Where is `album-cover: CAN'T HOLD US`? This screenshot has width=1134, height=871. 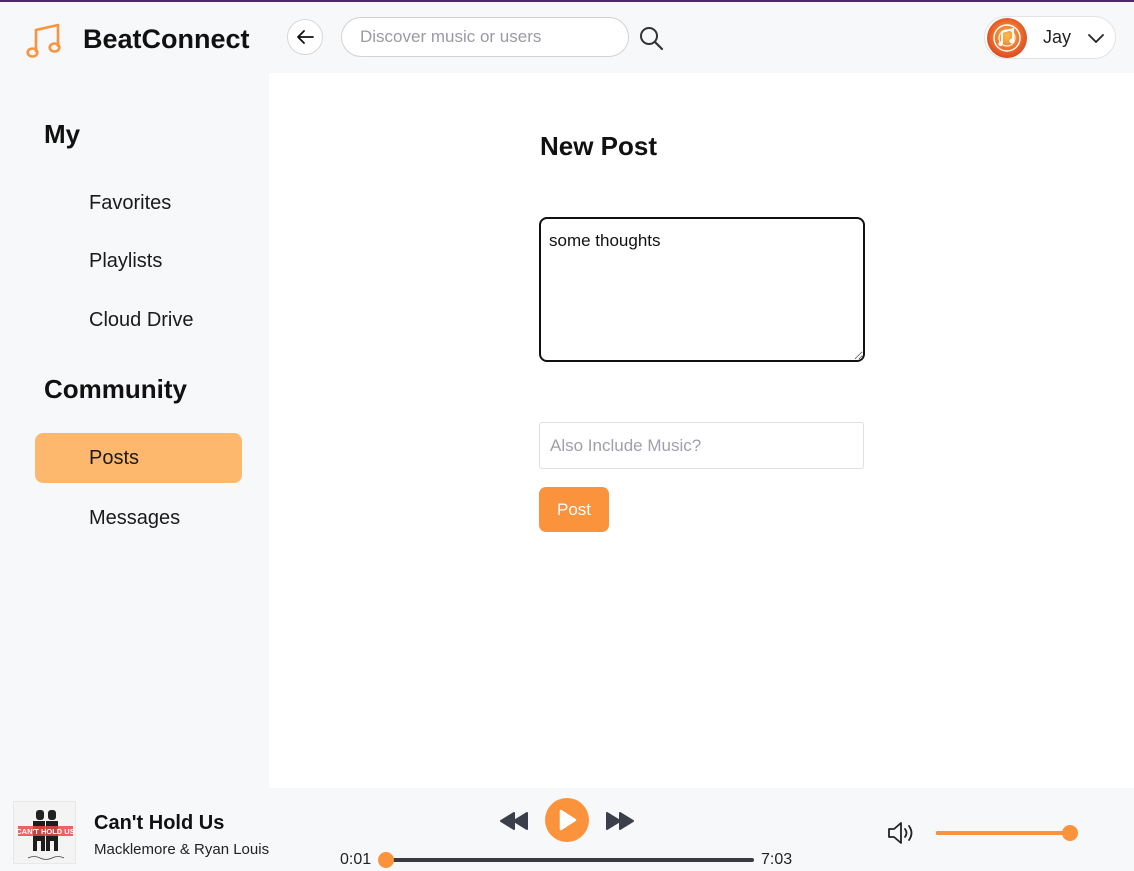
album-cover: CAN'T HOLD US is located at coordinates (44, 832).